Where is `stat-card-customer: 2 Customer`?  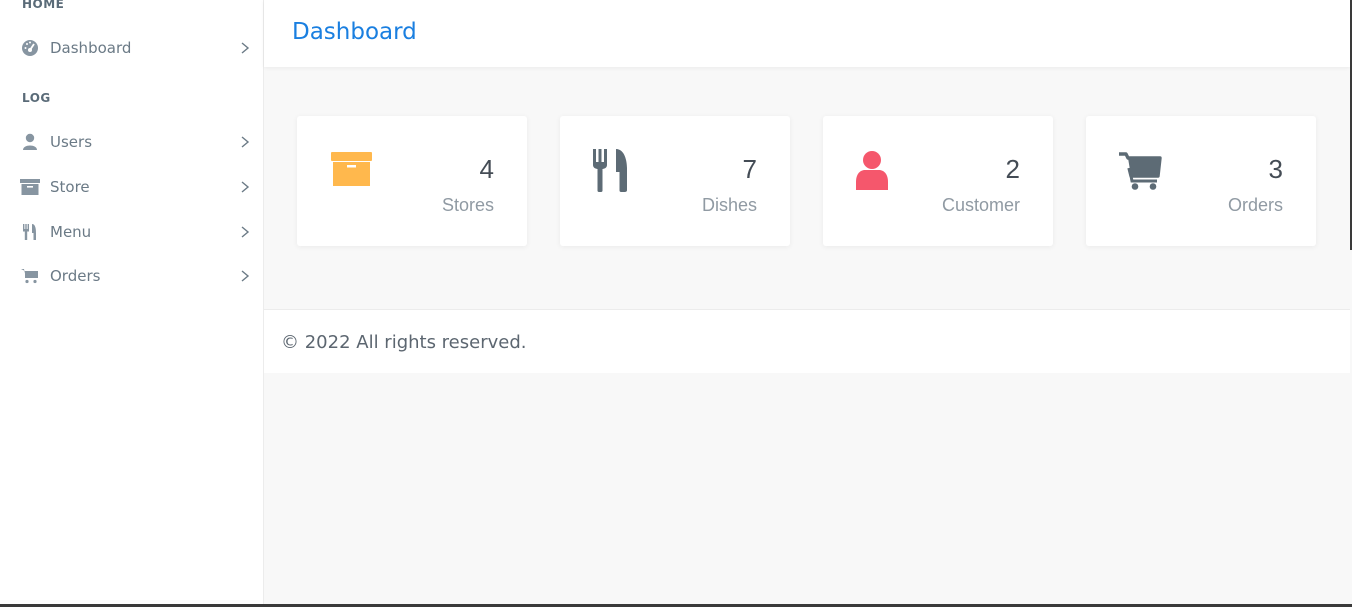
stat-card-customer: 2 Customer is located at coordinates (938, 181).